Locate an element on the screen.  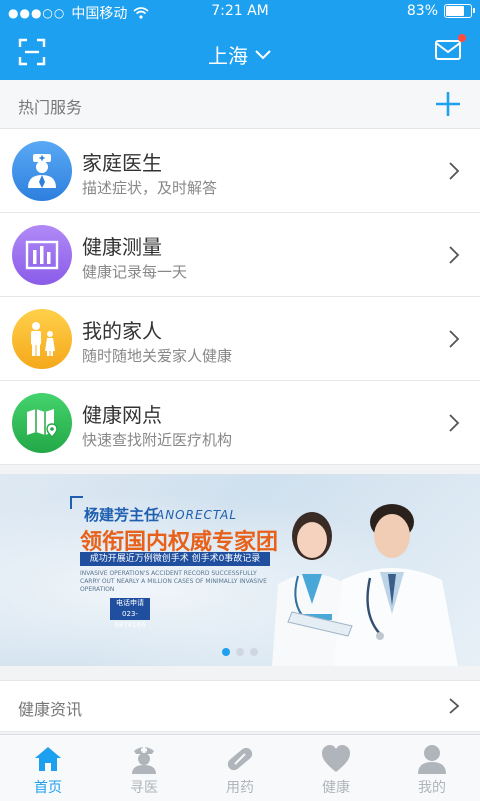
tab-mine: 我的 is located at coordinates (432, 768).